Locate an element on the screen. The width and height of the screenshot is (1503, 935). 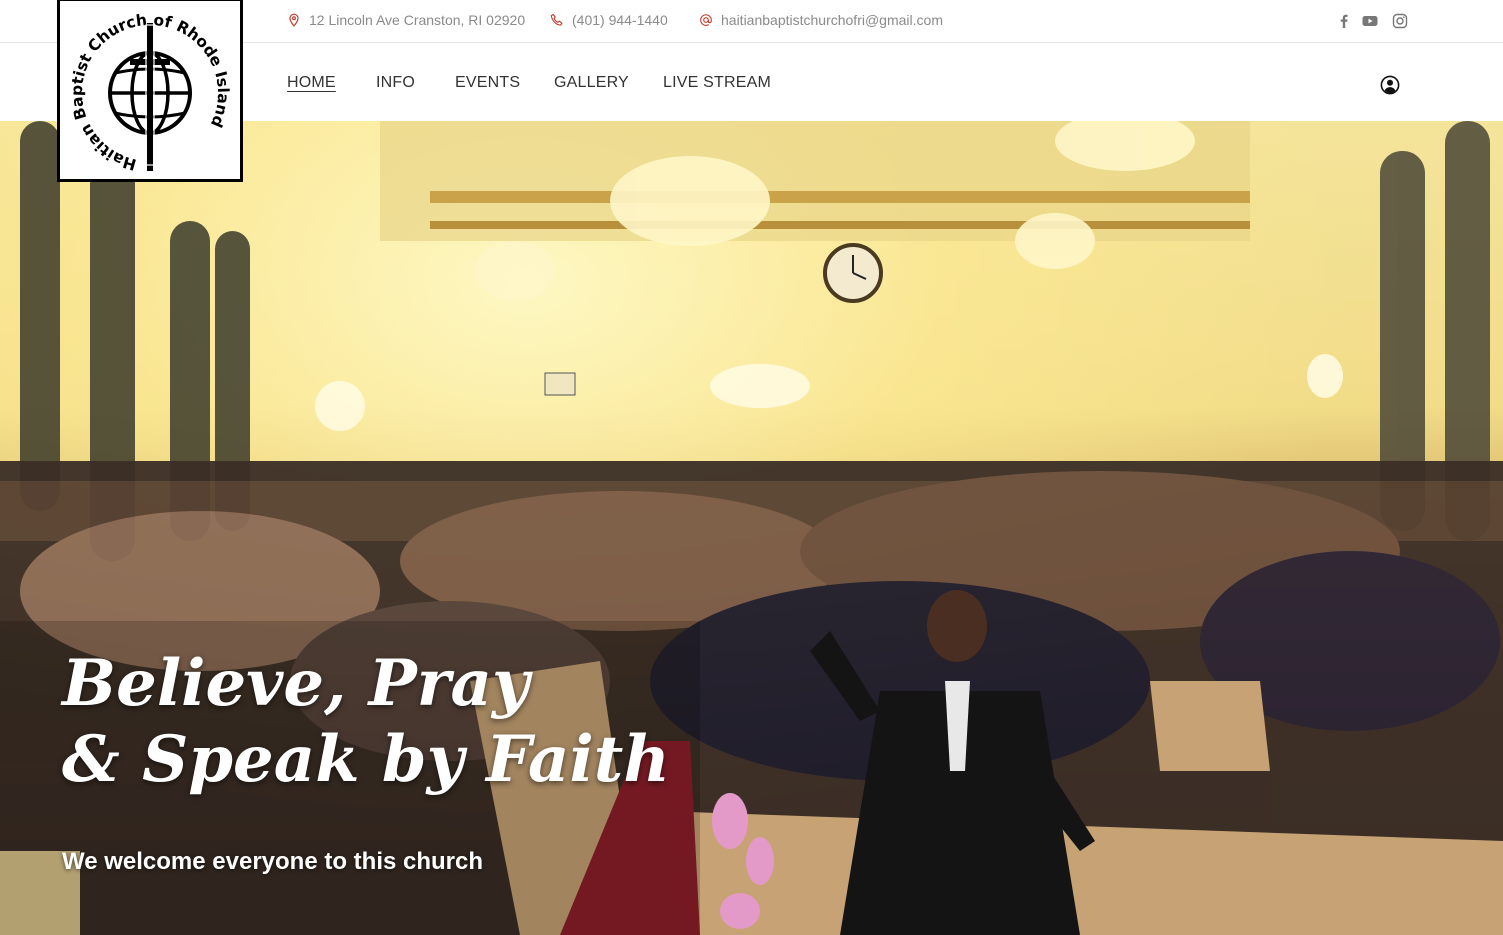
nav-home: HOME is located at coordinates (311, 83).